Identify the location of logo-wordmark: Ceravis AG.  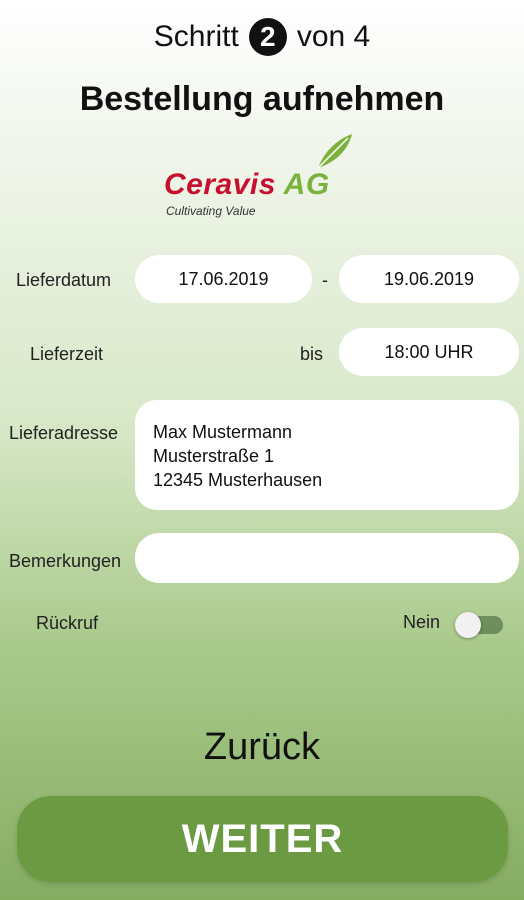
(247, 185).